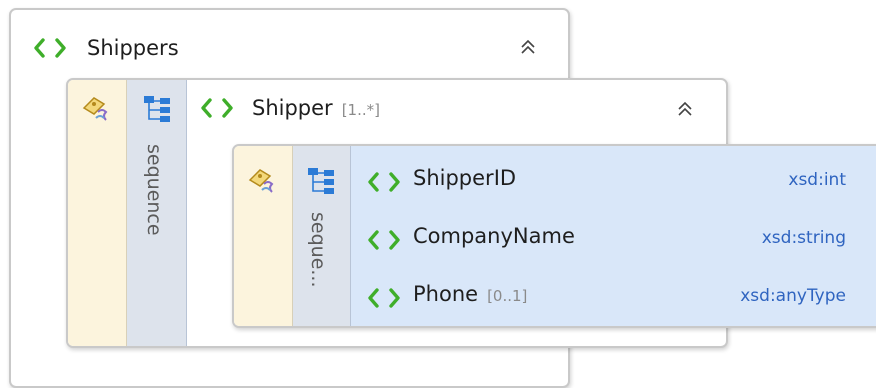 The width and height of the screenshot is (876, 388). I want to click on child-type: xsd:string, so click(804, 238).